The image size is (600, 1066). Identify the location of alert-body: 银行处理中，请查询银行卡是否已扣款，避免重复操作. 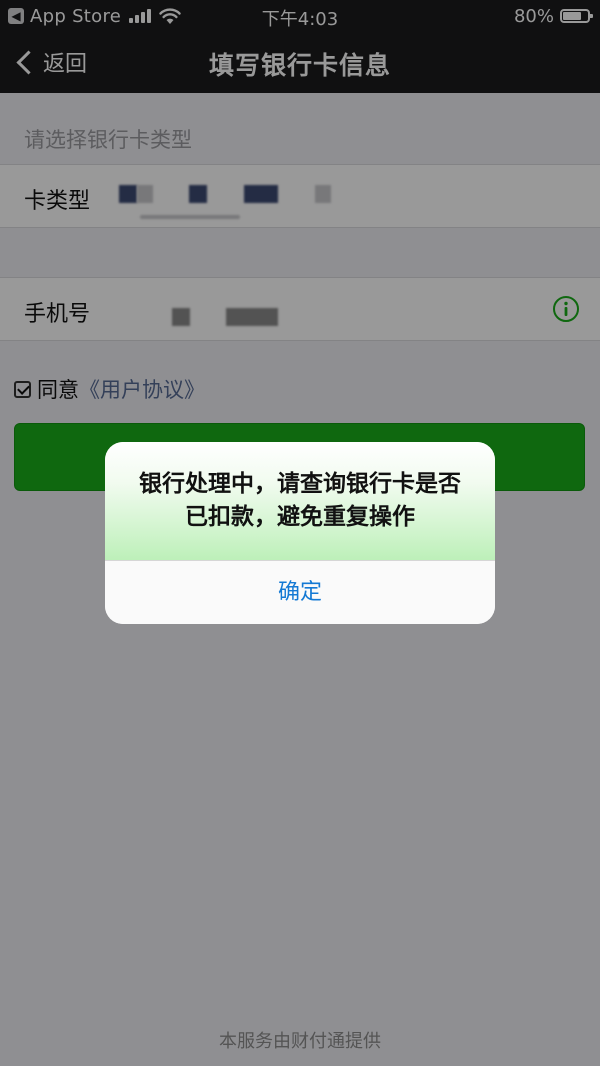
(300, 501).